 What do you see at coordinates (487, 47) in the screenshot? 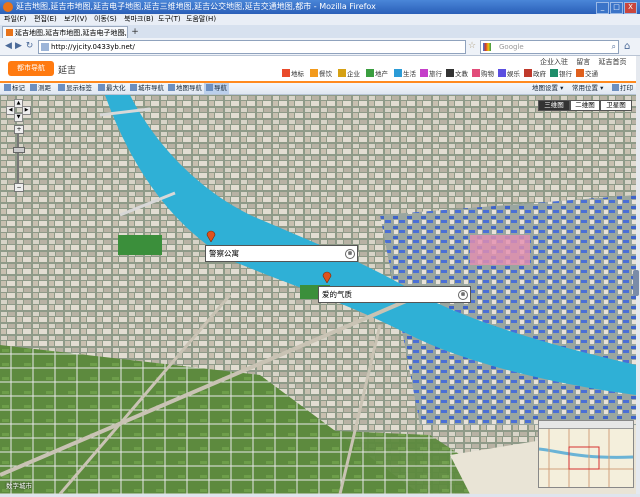
I see `google-icon` at bounding box center [487, 47].